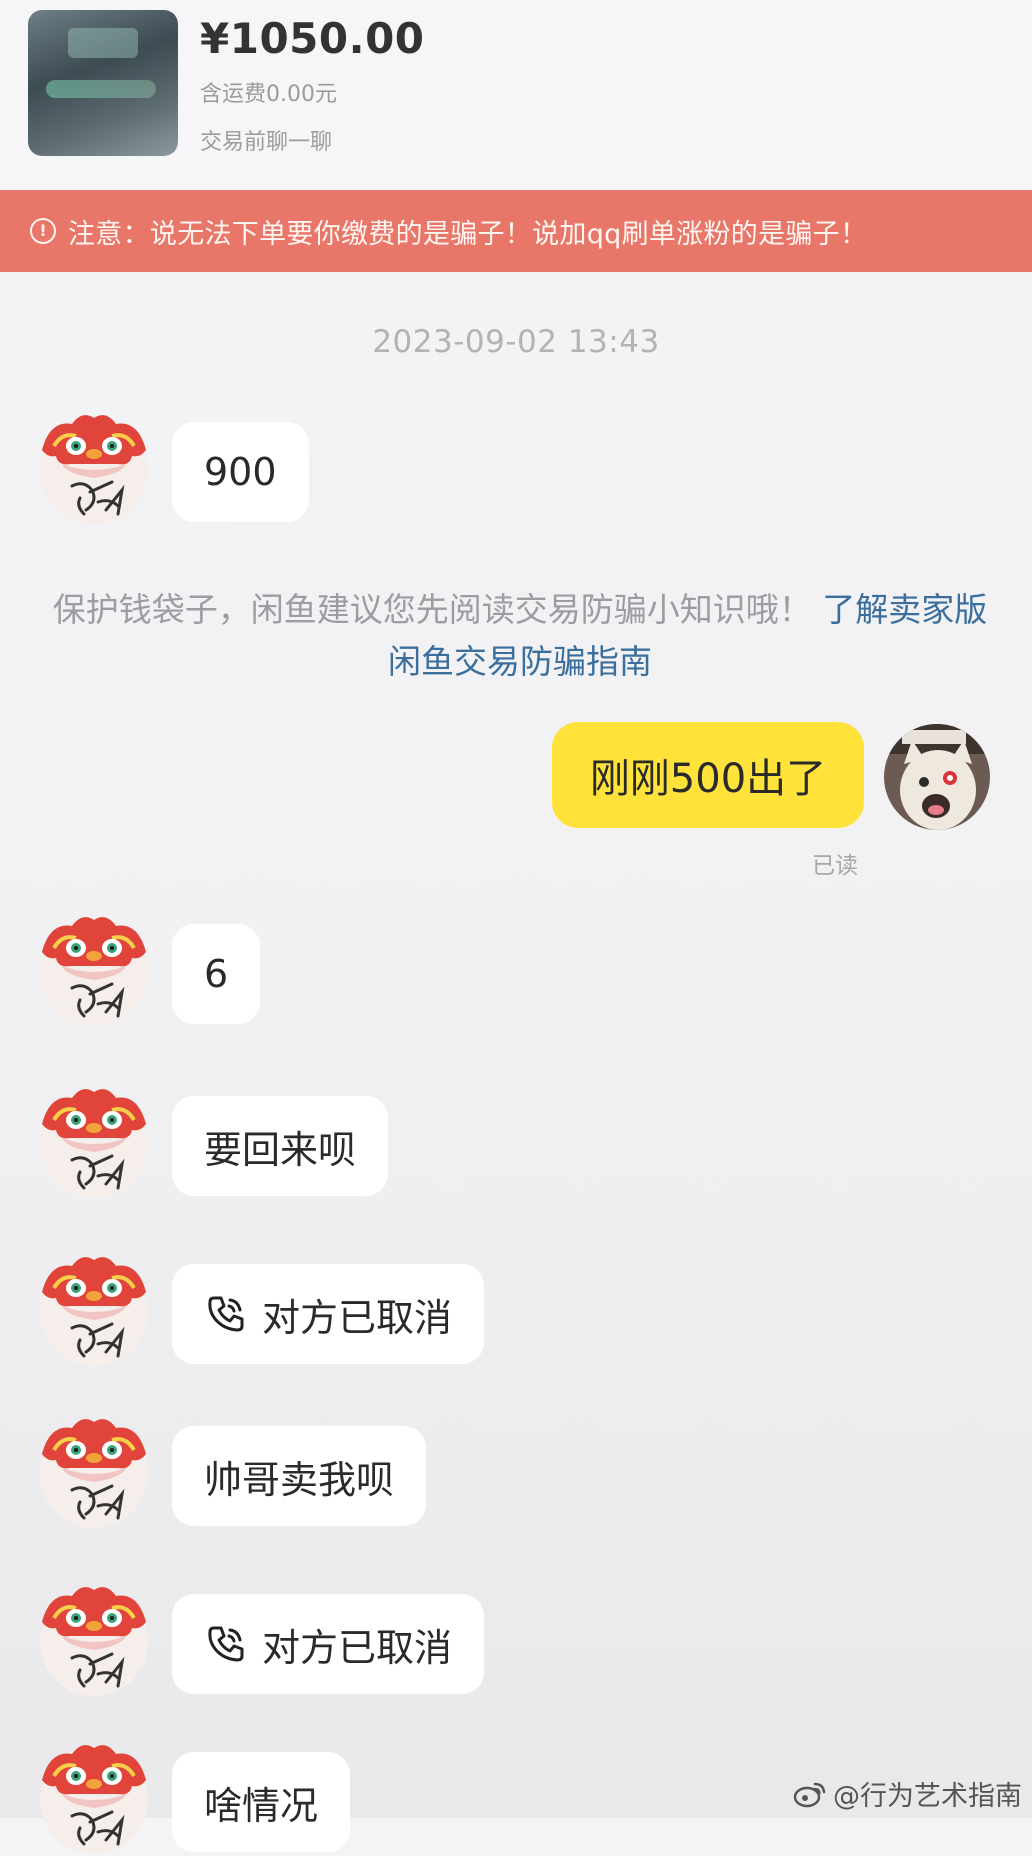 The height and width of the screenshot is (1856, 1032). I want to click on watermark-text: @行为艺术指南, so click(927, 1796).